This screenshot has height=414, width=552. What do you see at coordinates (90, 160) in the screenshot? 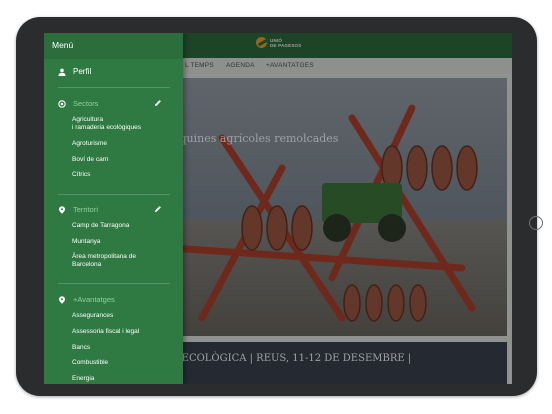
I see `sector-bovi: Boví de carn` at bounding box center [90, 160].